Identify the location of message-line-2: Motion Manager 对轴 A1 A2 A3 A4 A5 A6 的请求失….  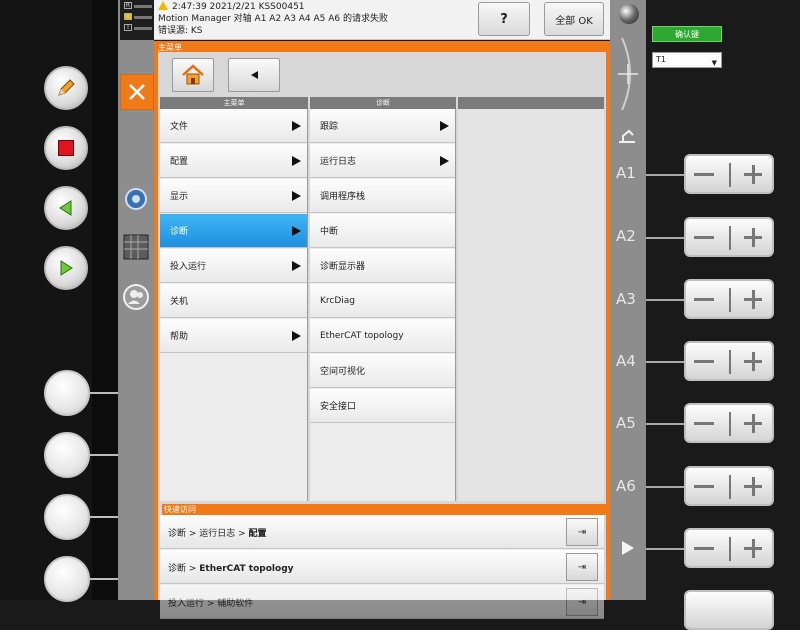
(273, 19).